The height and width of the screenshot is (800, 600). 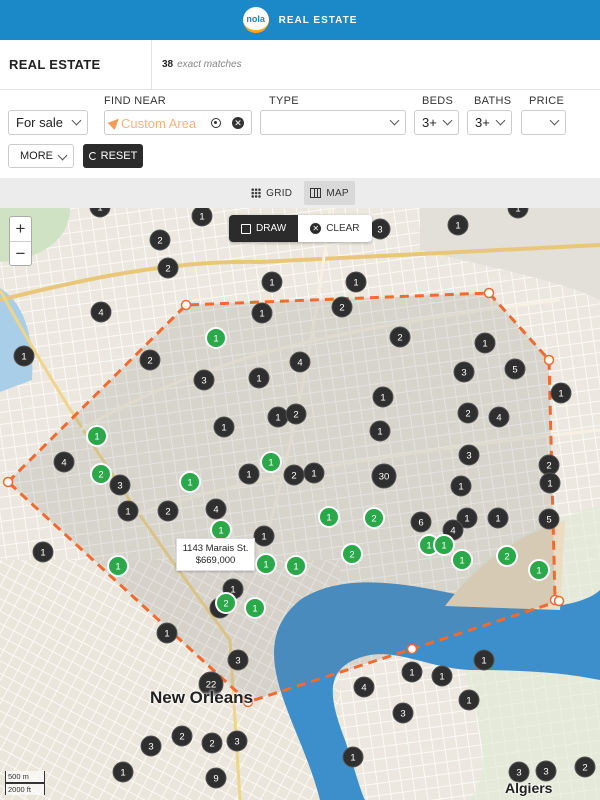 What do you see at coordinates (255, 20) in the screenshot?
I see `nola-logo: nola` at bounding box center [255, 20].